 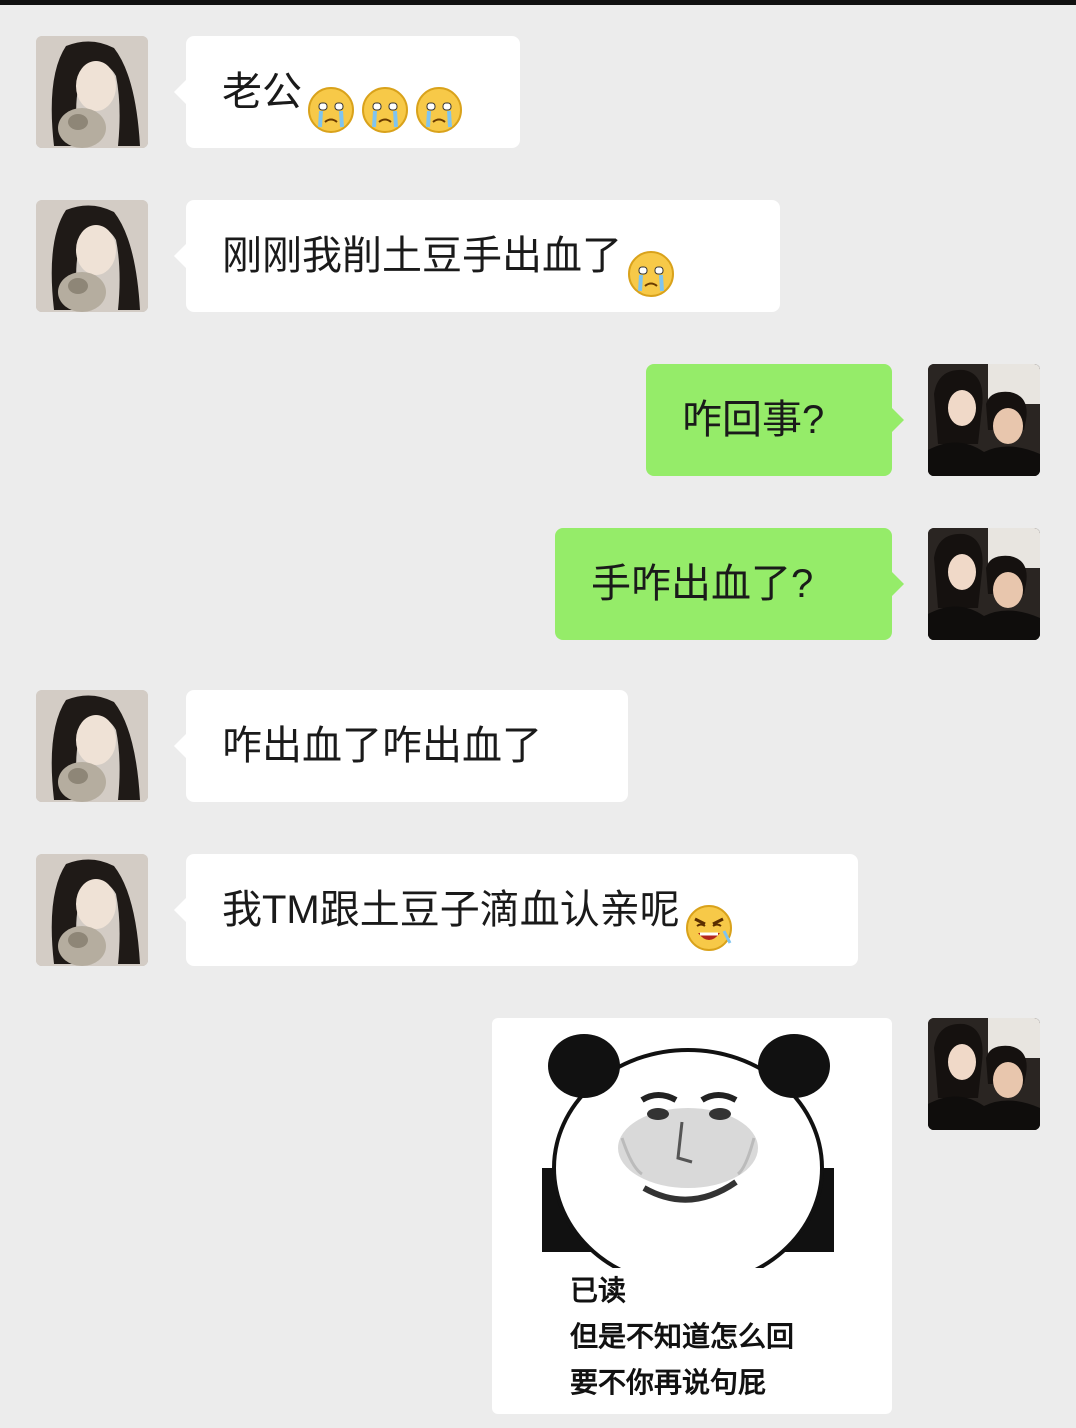 I want to click on message-text: 我TM跟土豆子滴血认亲呢, so click(x=451, y=910).